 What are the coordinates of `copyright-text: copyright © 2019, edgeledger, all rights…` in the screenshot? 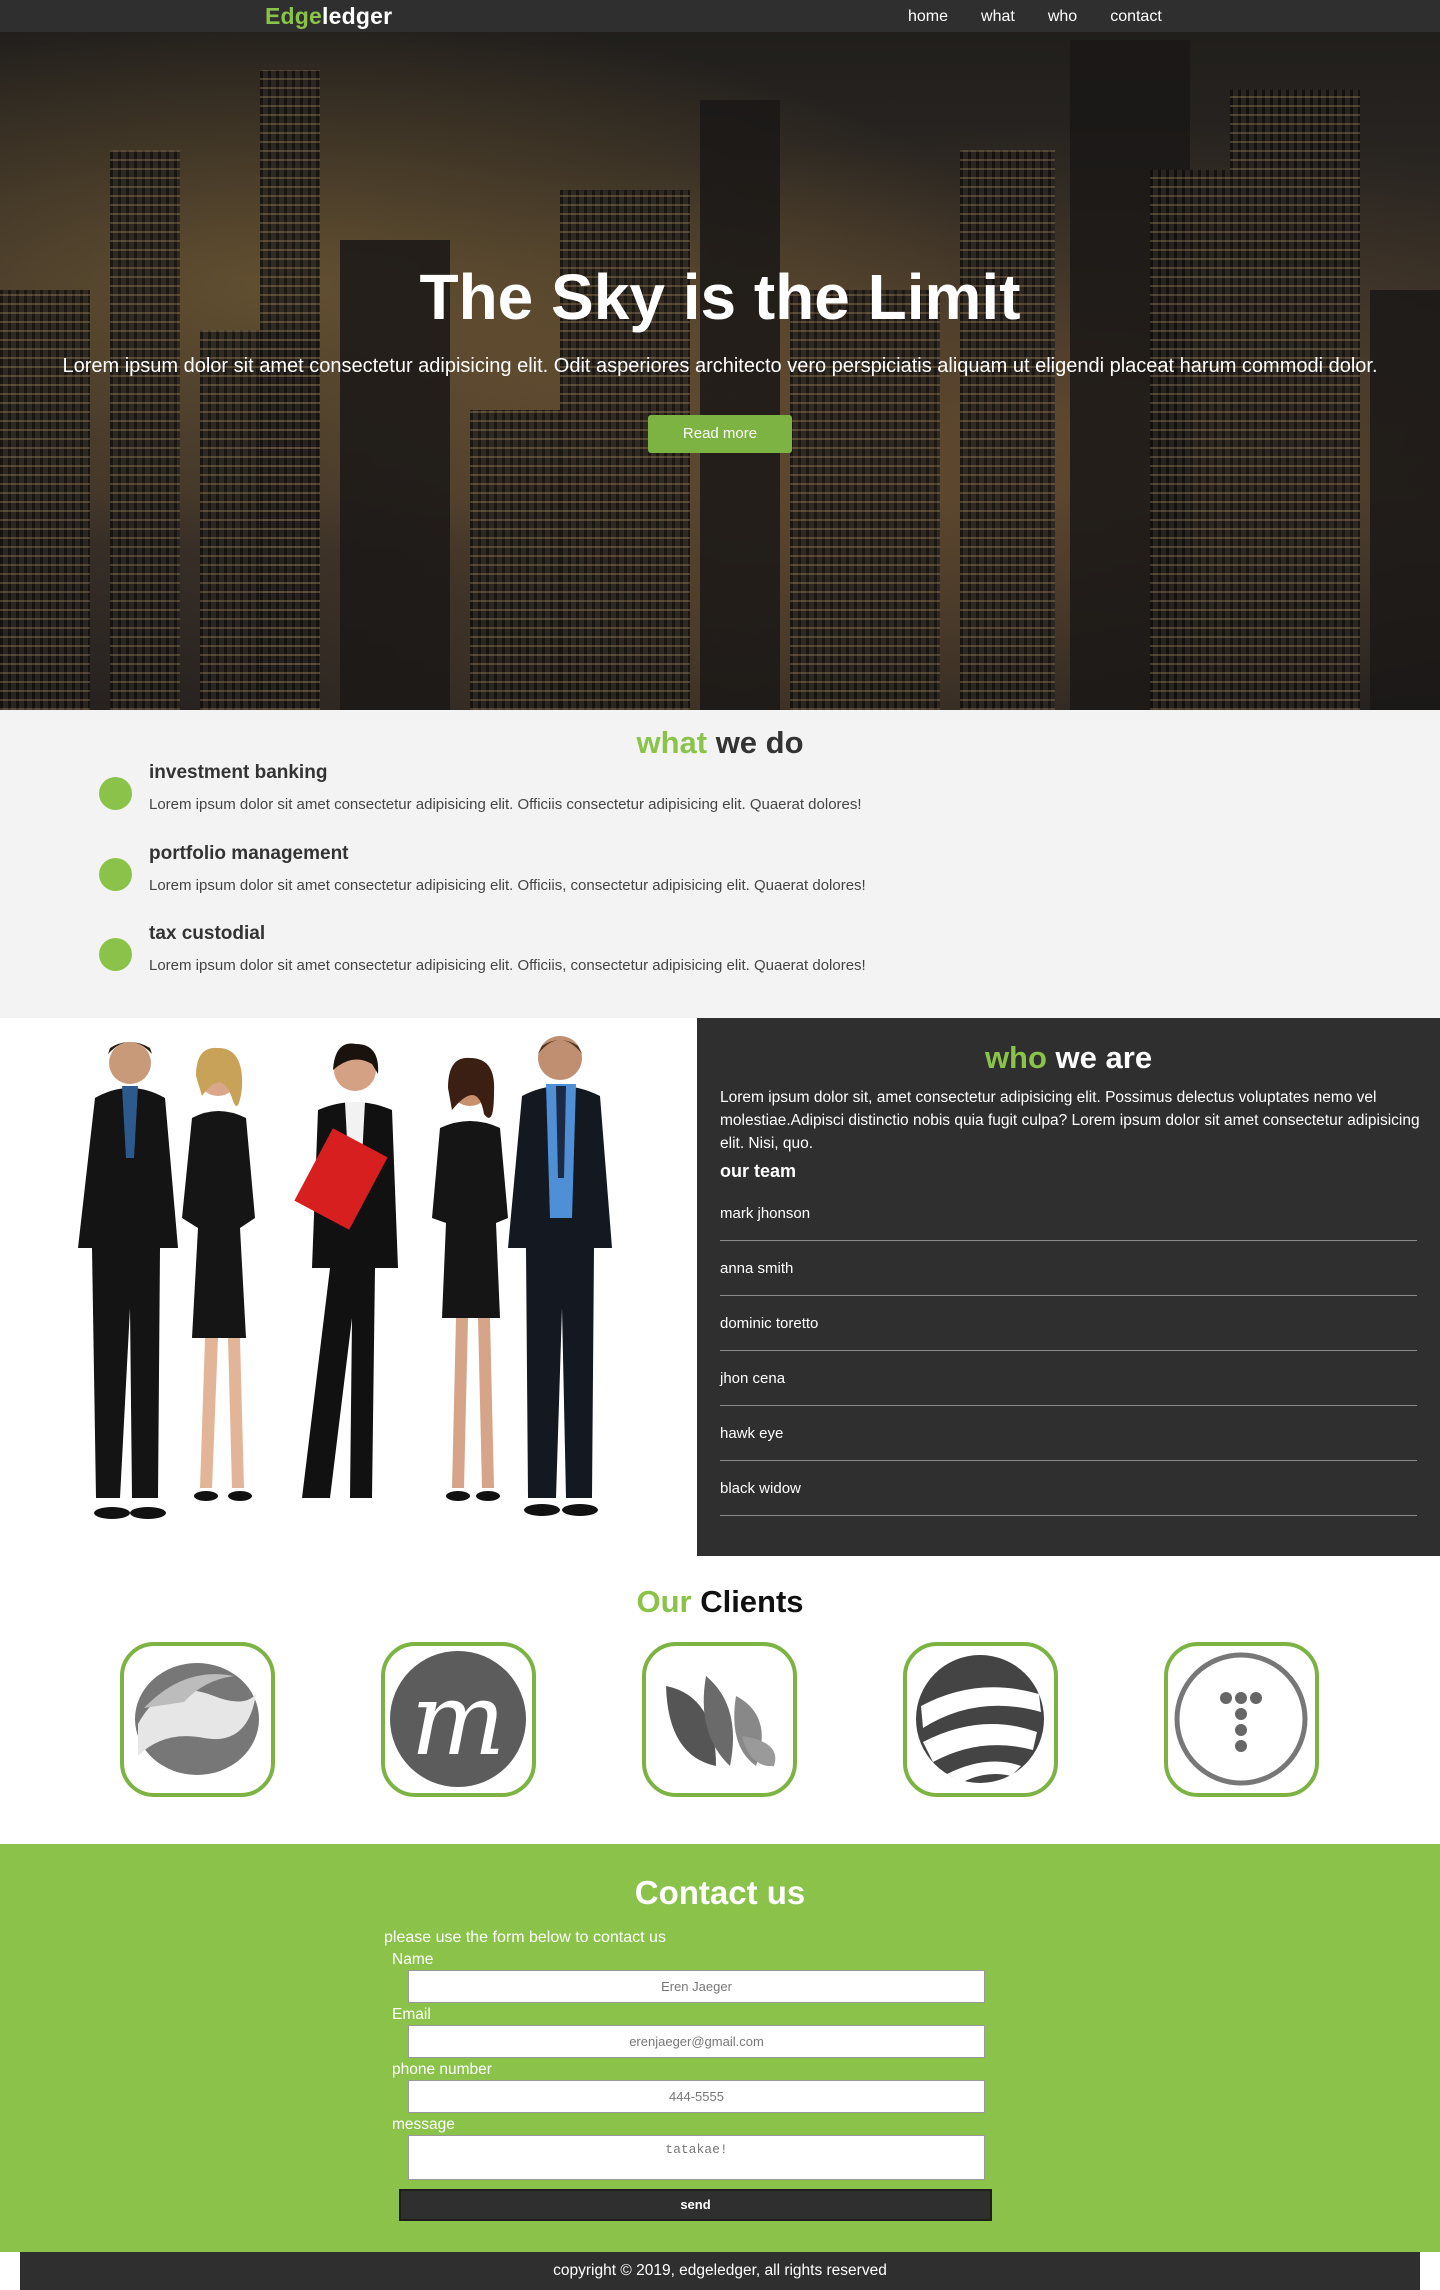 It's located at (720, 2270).